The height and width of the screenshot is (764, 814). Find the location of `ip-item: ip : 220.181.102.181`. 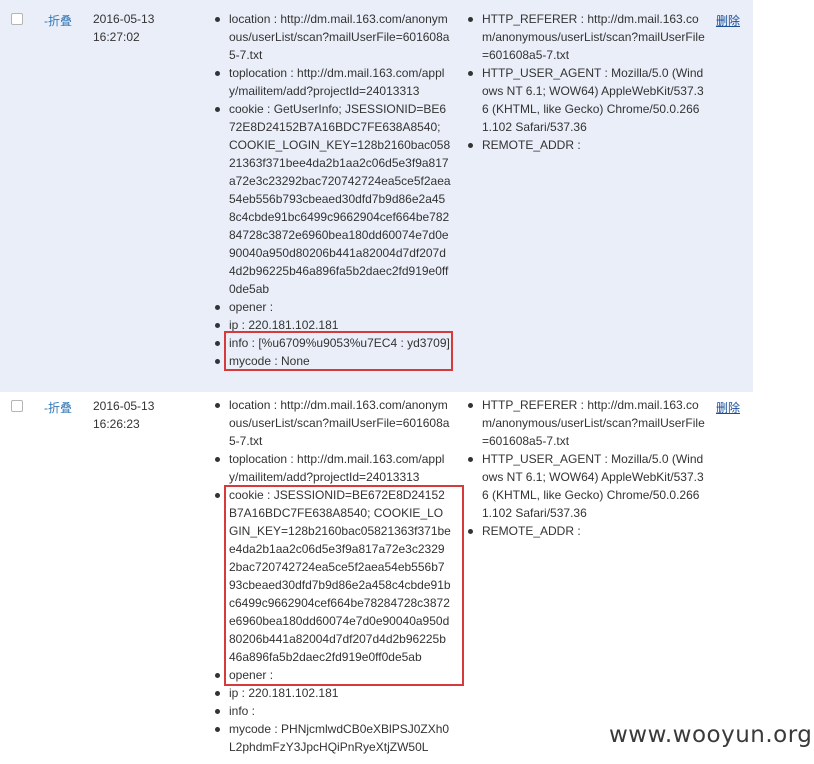

ip-item: ip : 220.181.102.181 is located at coordinates (332, 693).